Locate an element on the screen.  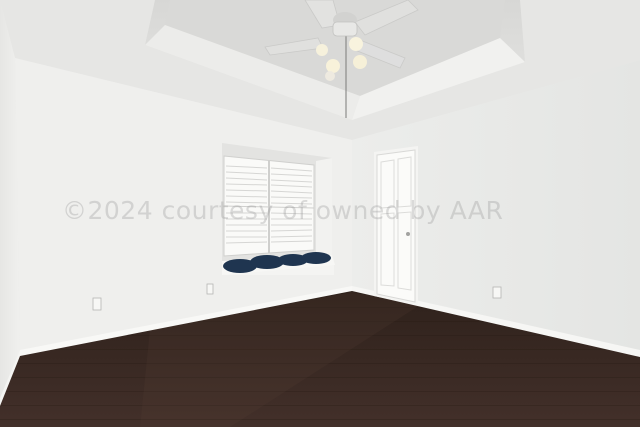
door-knob is located at coordinates (408, 234).